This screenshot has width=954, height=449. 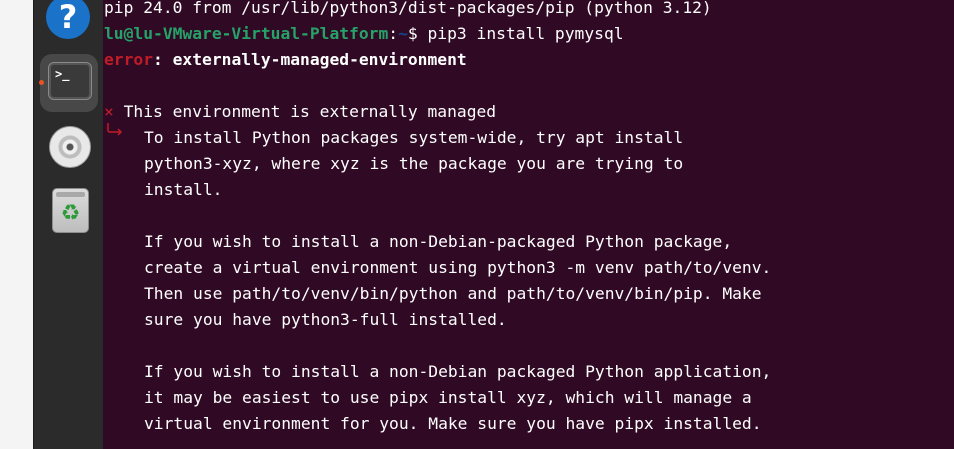 I want to click on message-line: sure you have python3-full installed., so click(x=325, y=319).